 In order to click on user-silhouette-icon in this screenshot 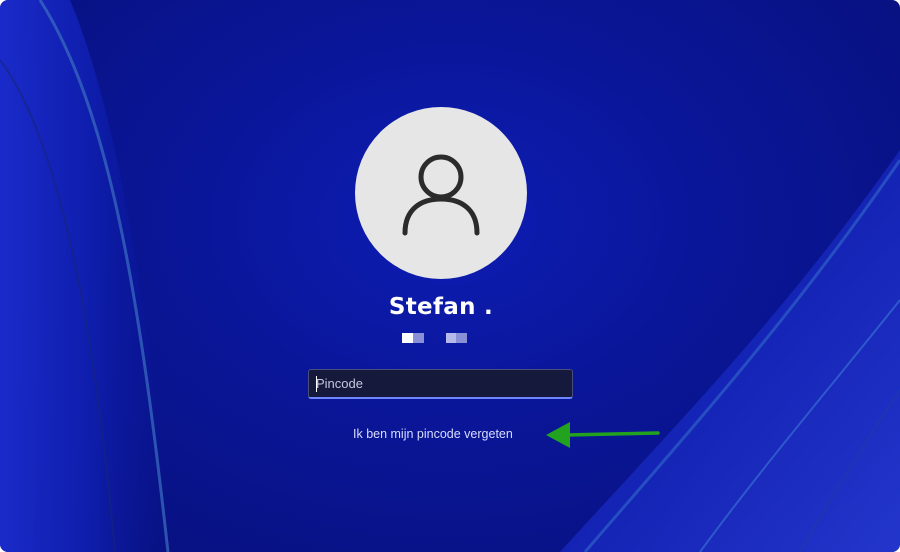, I will do `click(441, 195)`.